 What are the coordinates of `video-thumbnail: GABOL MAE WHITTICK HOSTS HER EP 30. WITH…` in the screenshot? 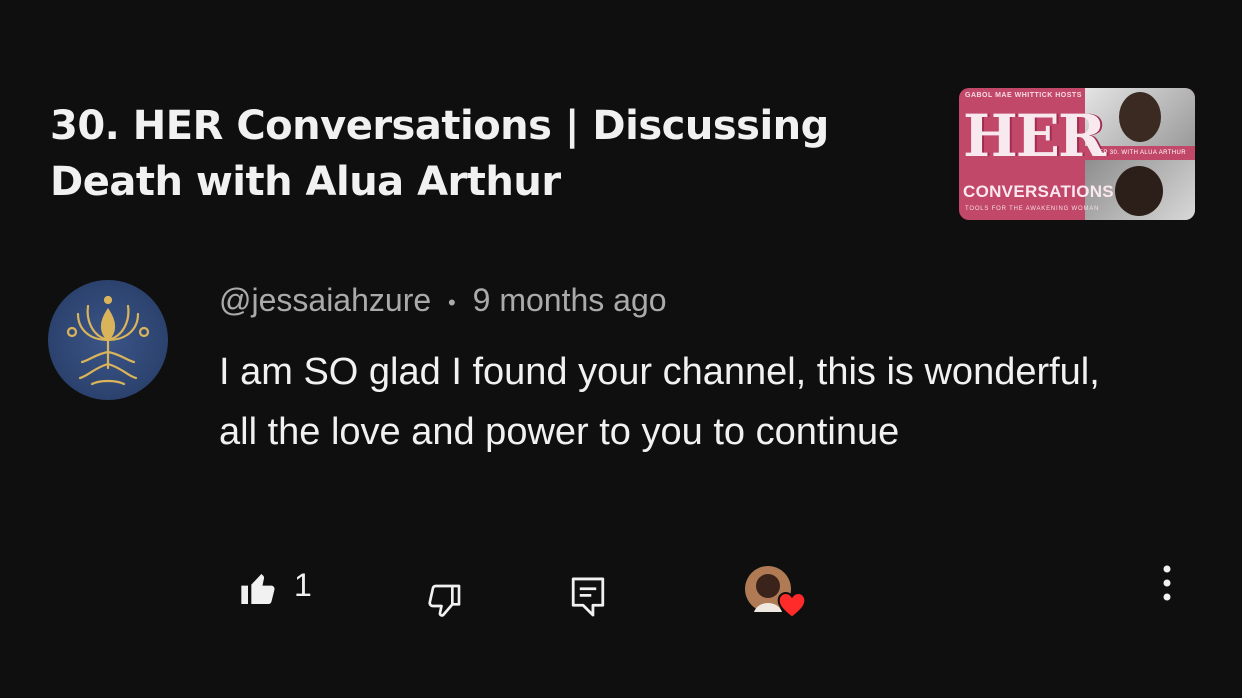 It's located at (1077, 154).